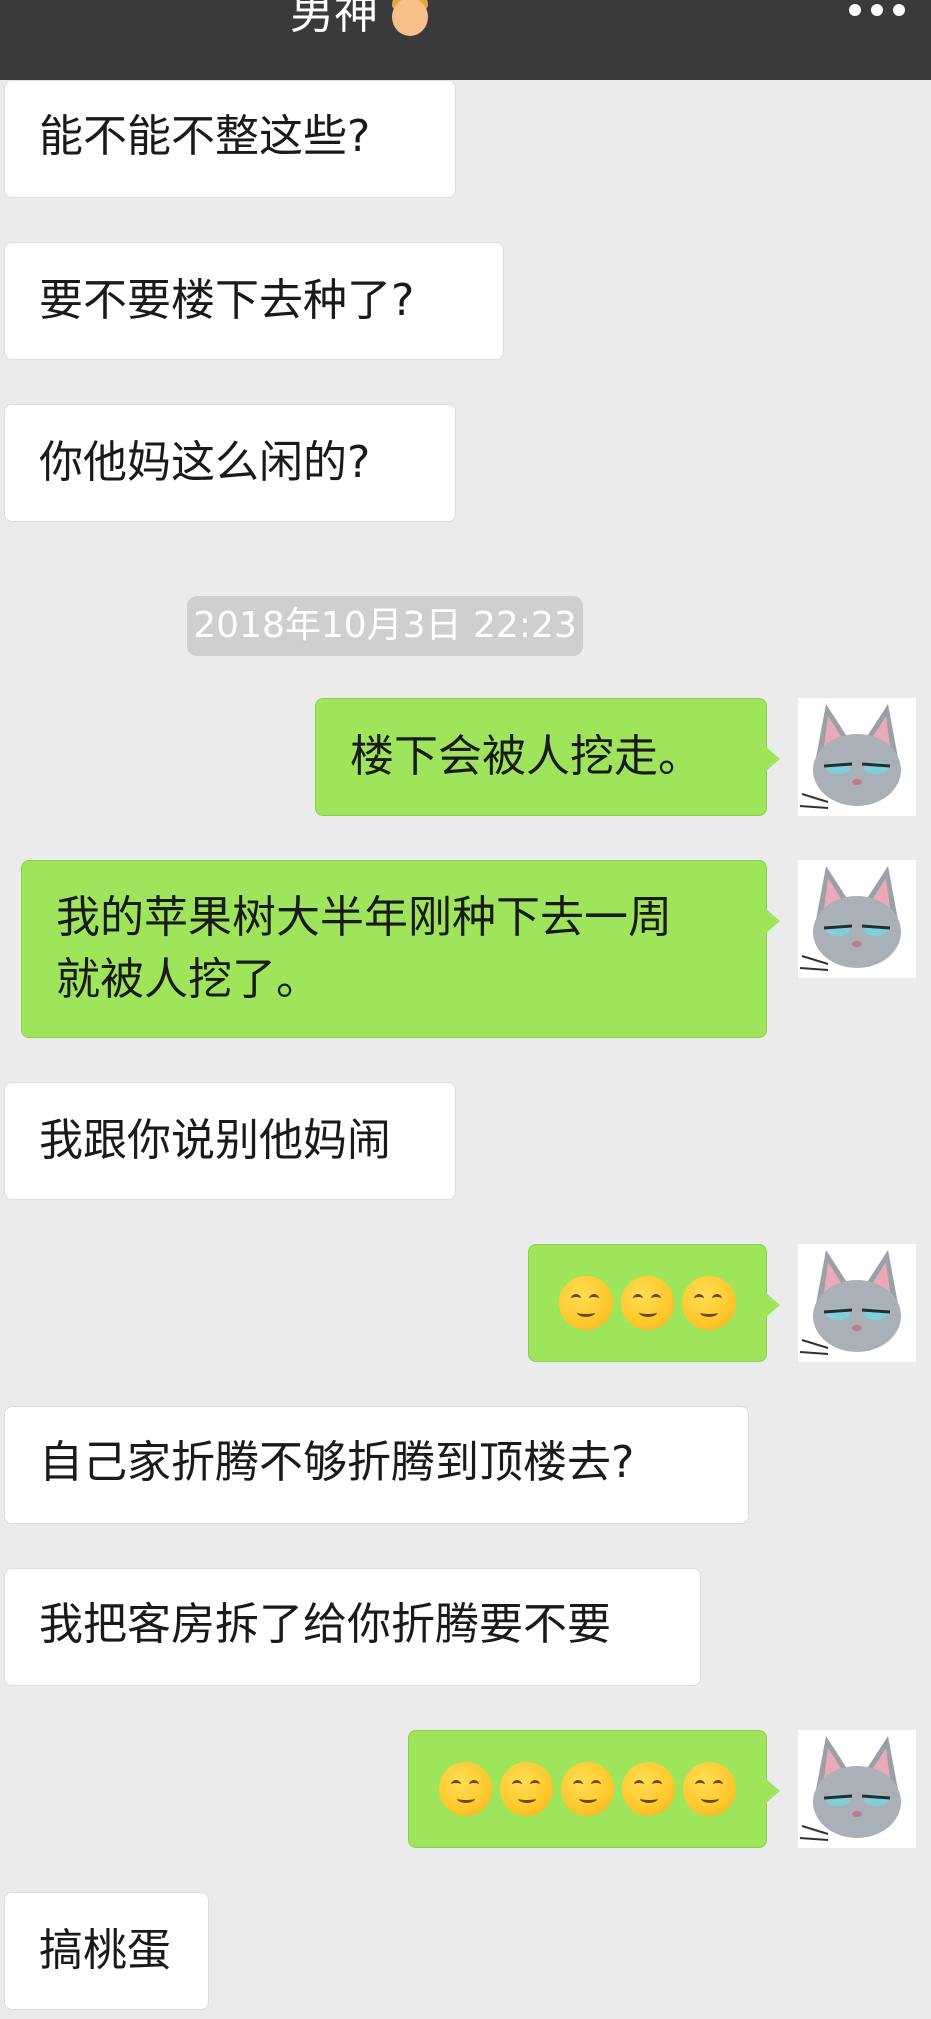  What do you see at coordinates (526, 756) in the screenshot?
I see `message-text: 楼下会被人挖走。` at bounding box center [526, 756].